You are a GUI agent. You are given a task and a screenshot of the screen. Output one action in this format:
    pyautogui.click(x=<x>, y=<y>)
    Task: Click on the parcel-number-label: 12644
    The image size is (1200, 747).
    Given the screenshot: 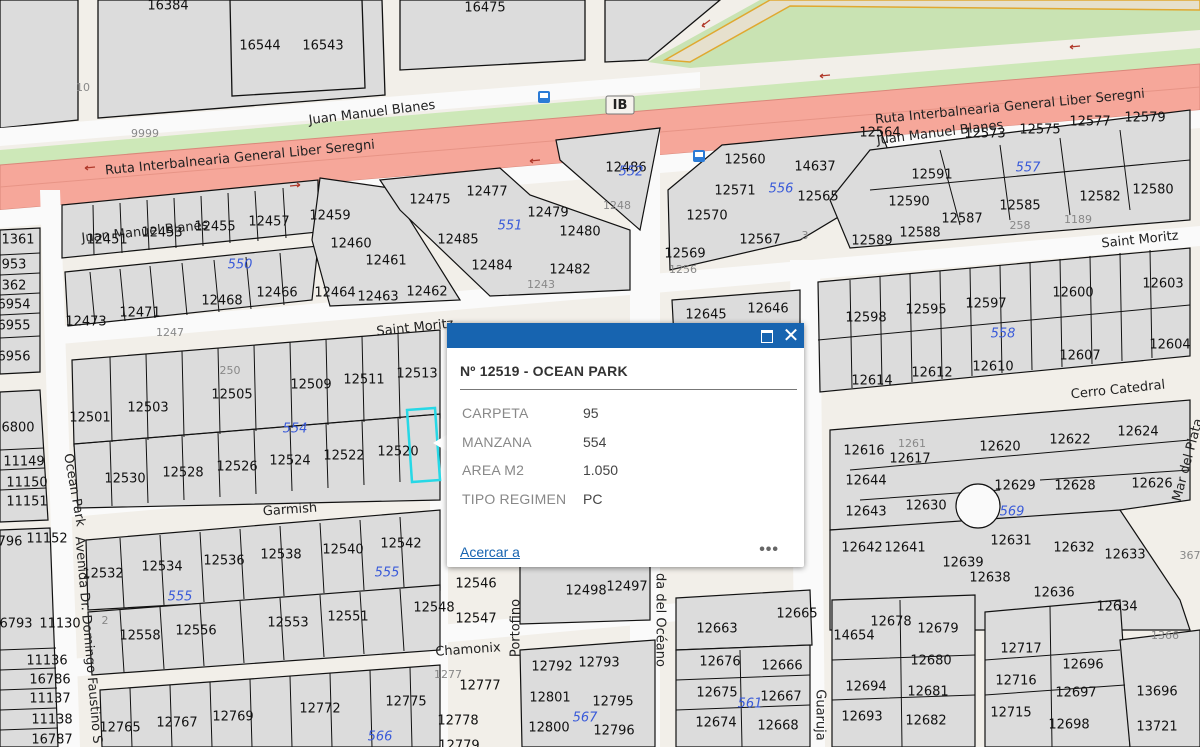 What is the action you would take?
    pyautogui.click(x=865, y=481)
    